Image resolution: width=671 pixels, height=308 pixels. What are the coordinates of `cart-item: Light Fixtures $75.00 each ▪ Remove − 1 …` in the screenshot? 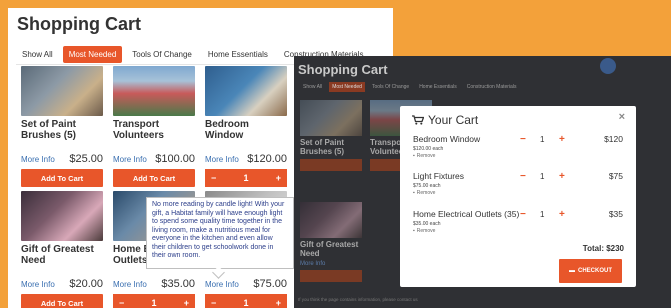 It's located at (519, 183).